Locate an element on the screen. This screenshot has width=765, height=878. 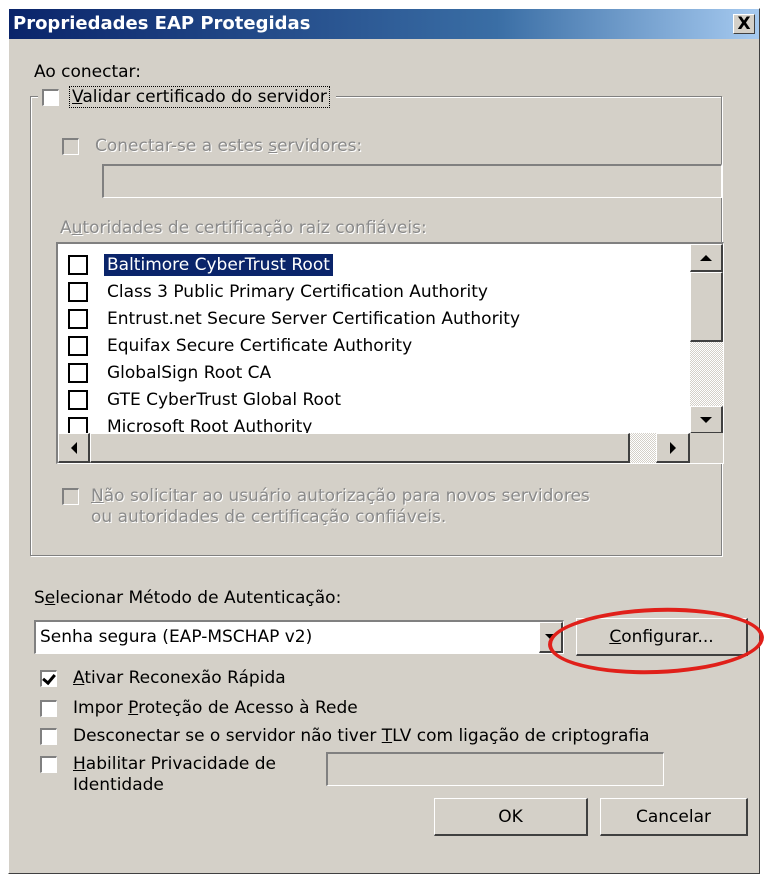
vertical-scrollbar is located at coordinates (706, 339).